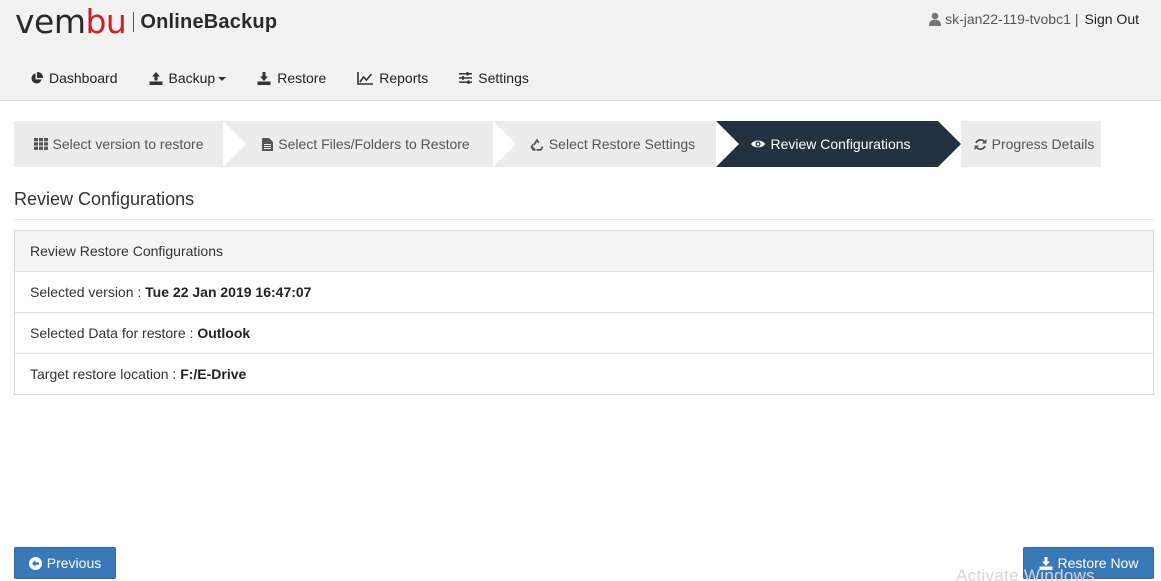  I want to click on nav-backup: Backup, so click(188, 78).